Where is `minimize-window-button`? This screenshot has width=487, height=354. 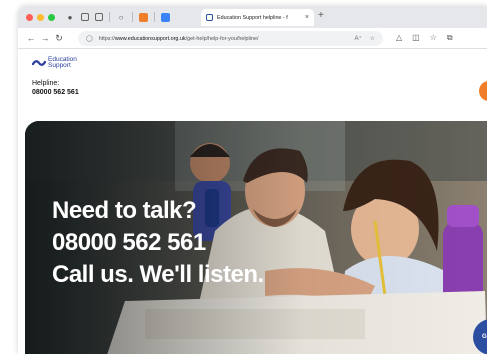 minimize-window-button is located at coordinates (40, 17).